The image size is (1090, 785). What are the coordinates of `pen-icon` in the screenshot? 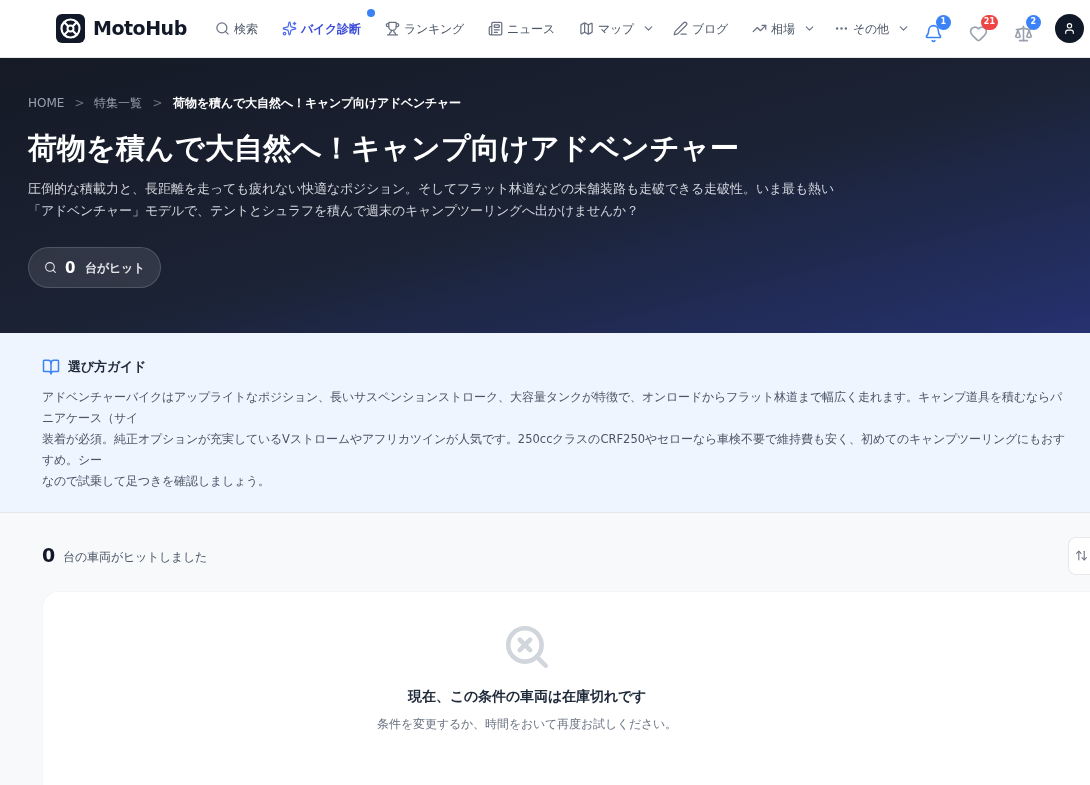 It's located at (680, 28).